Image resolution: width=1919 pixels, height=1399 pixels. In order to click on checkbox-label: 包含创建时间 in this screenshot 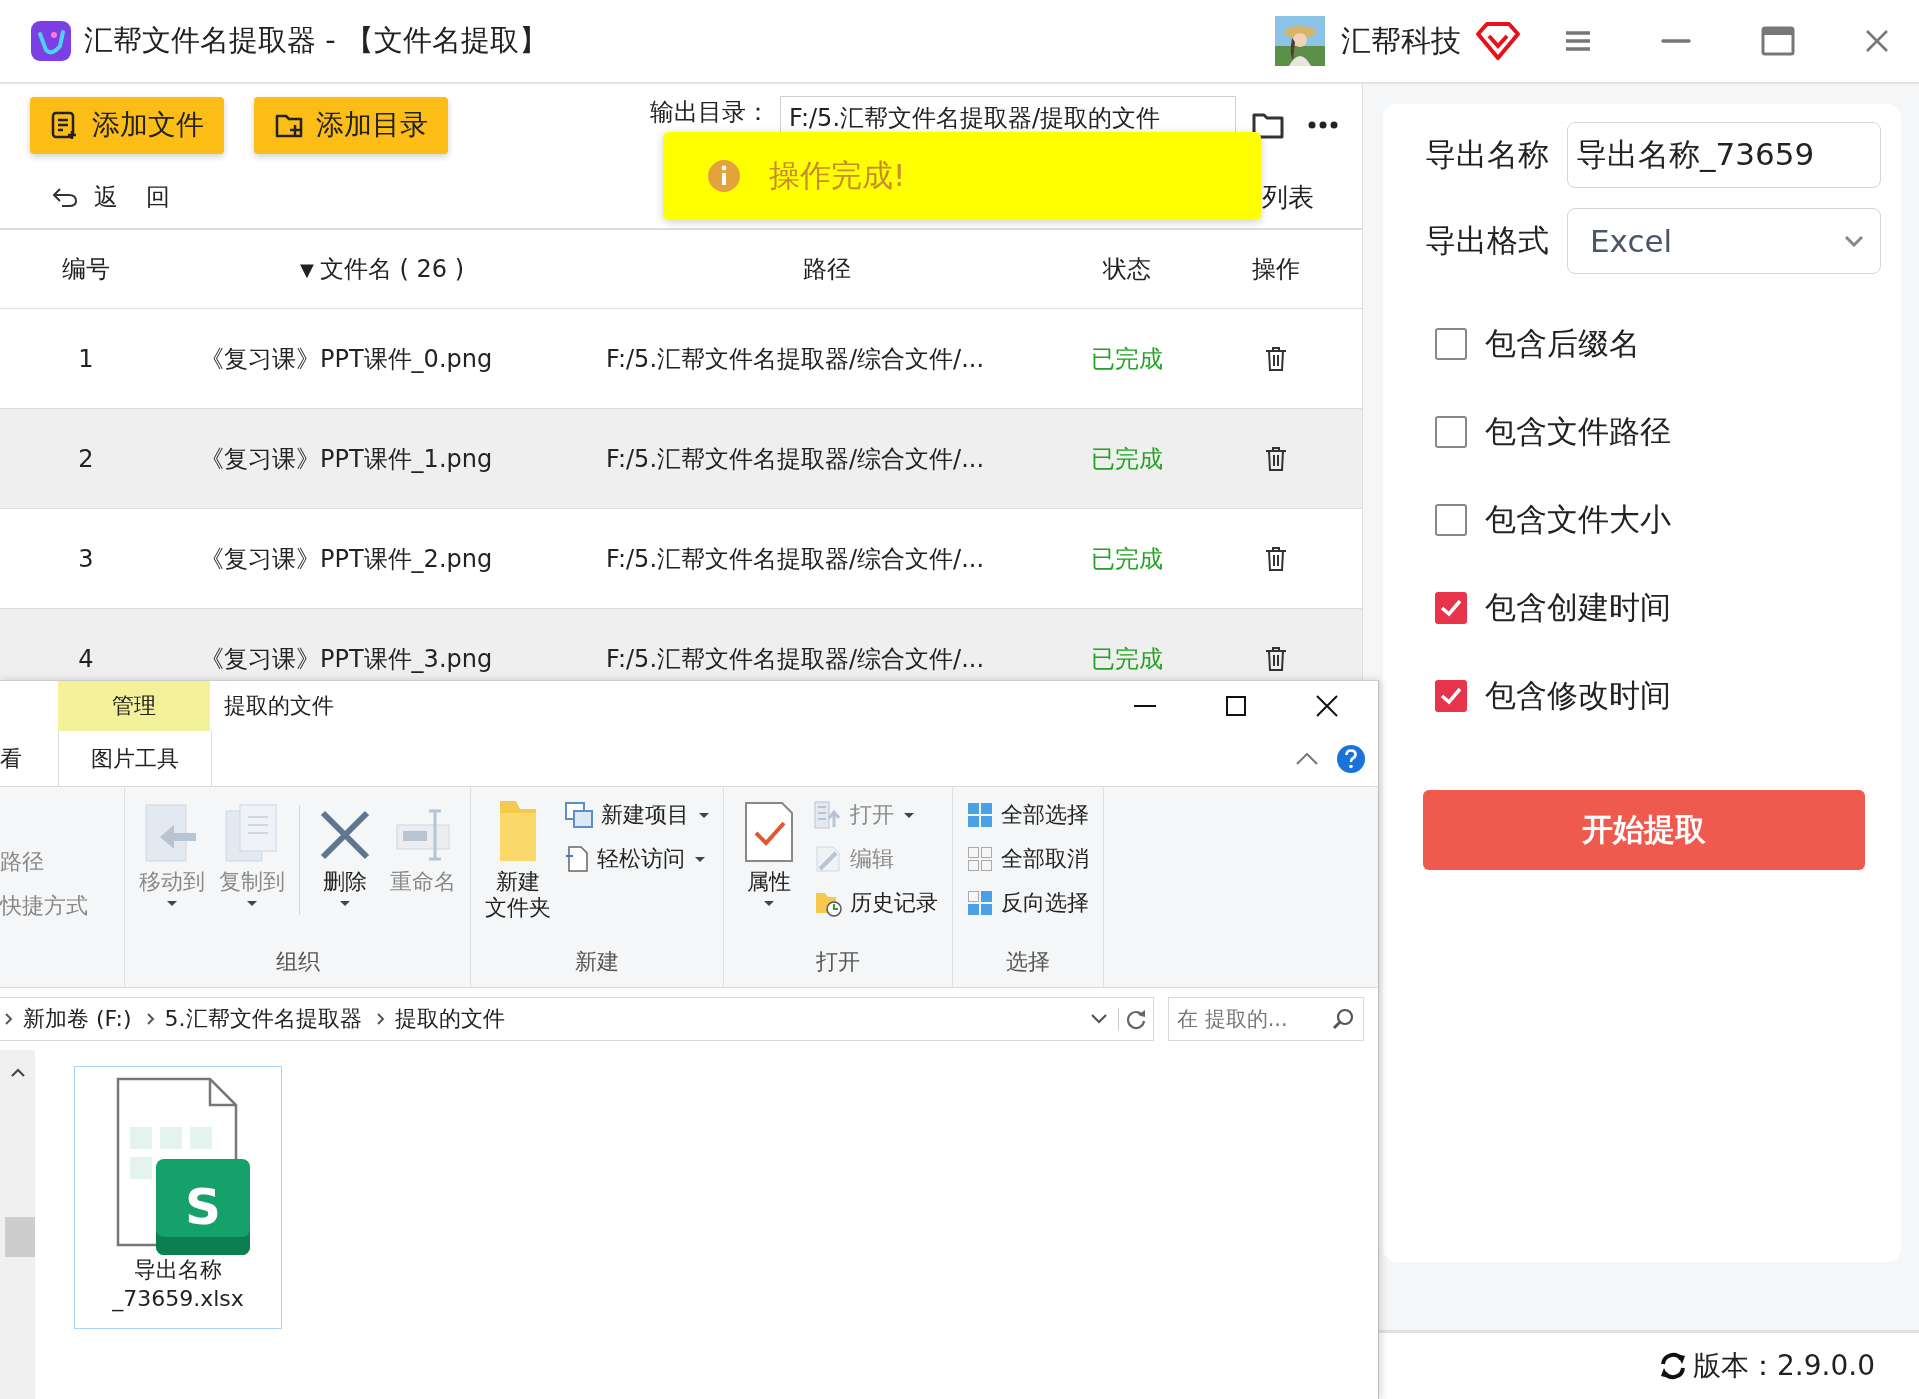, I will do `click(1578, 608)`.